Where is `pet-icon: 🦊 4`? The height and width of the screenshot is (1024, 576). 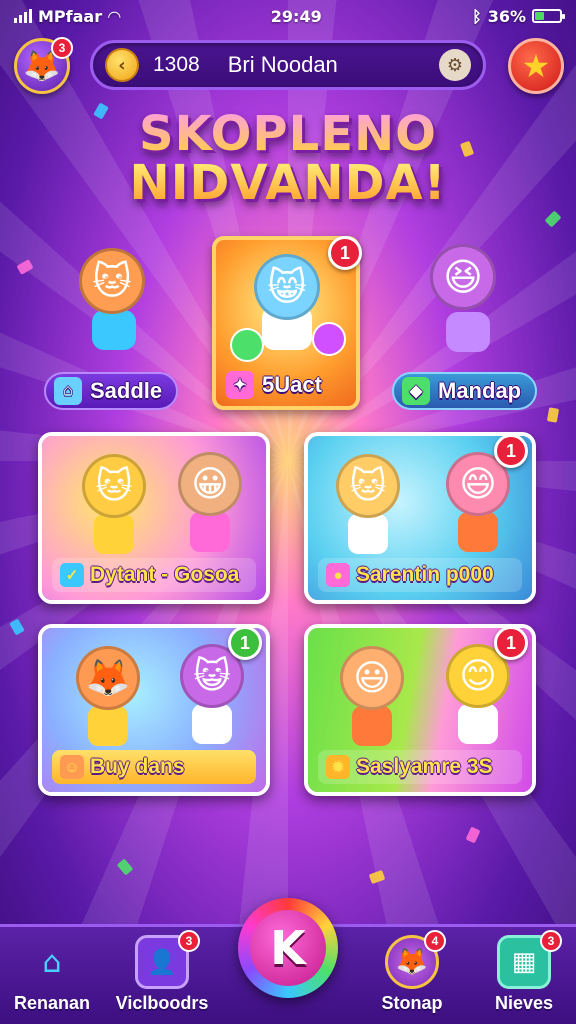 pet-icon: 🦊 4 is located at coordinates (415, 959).